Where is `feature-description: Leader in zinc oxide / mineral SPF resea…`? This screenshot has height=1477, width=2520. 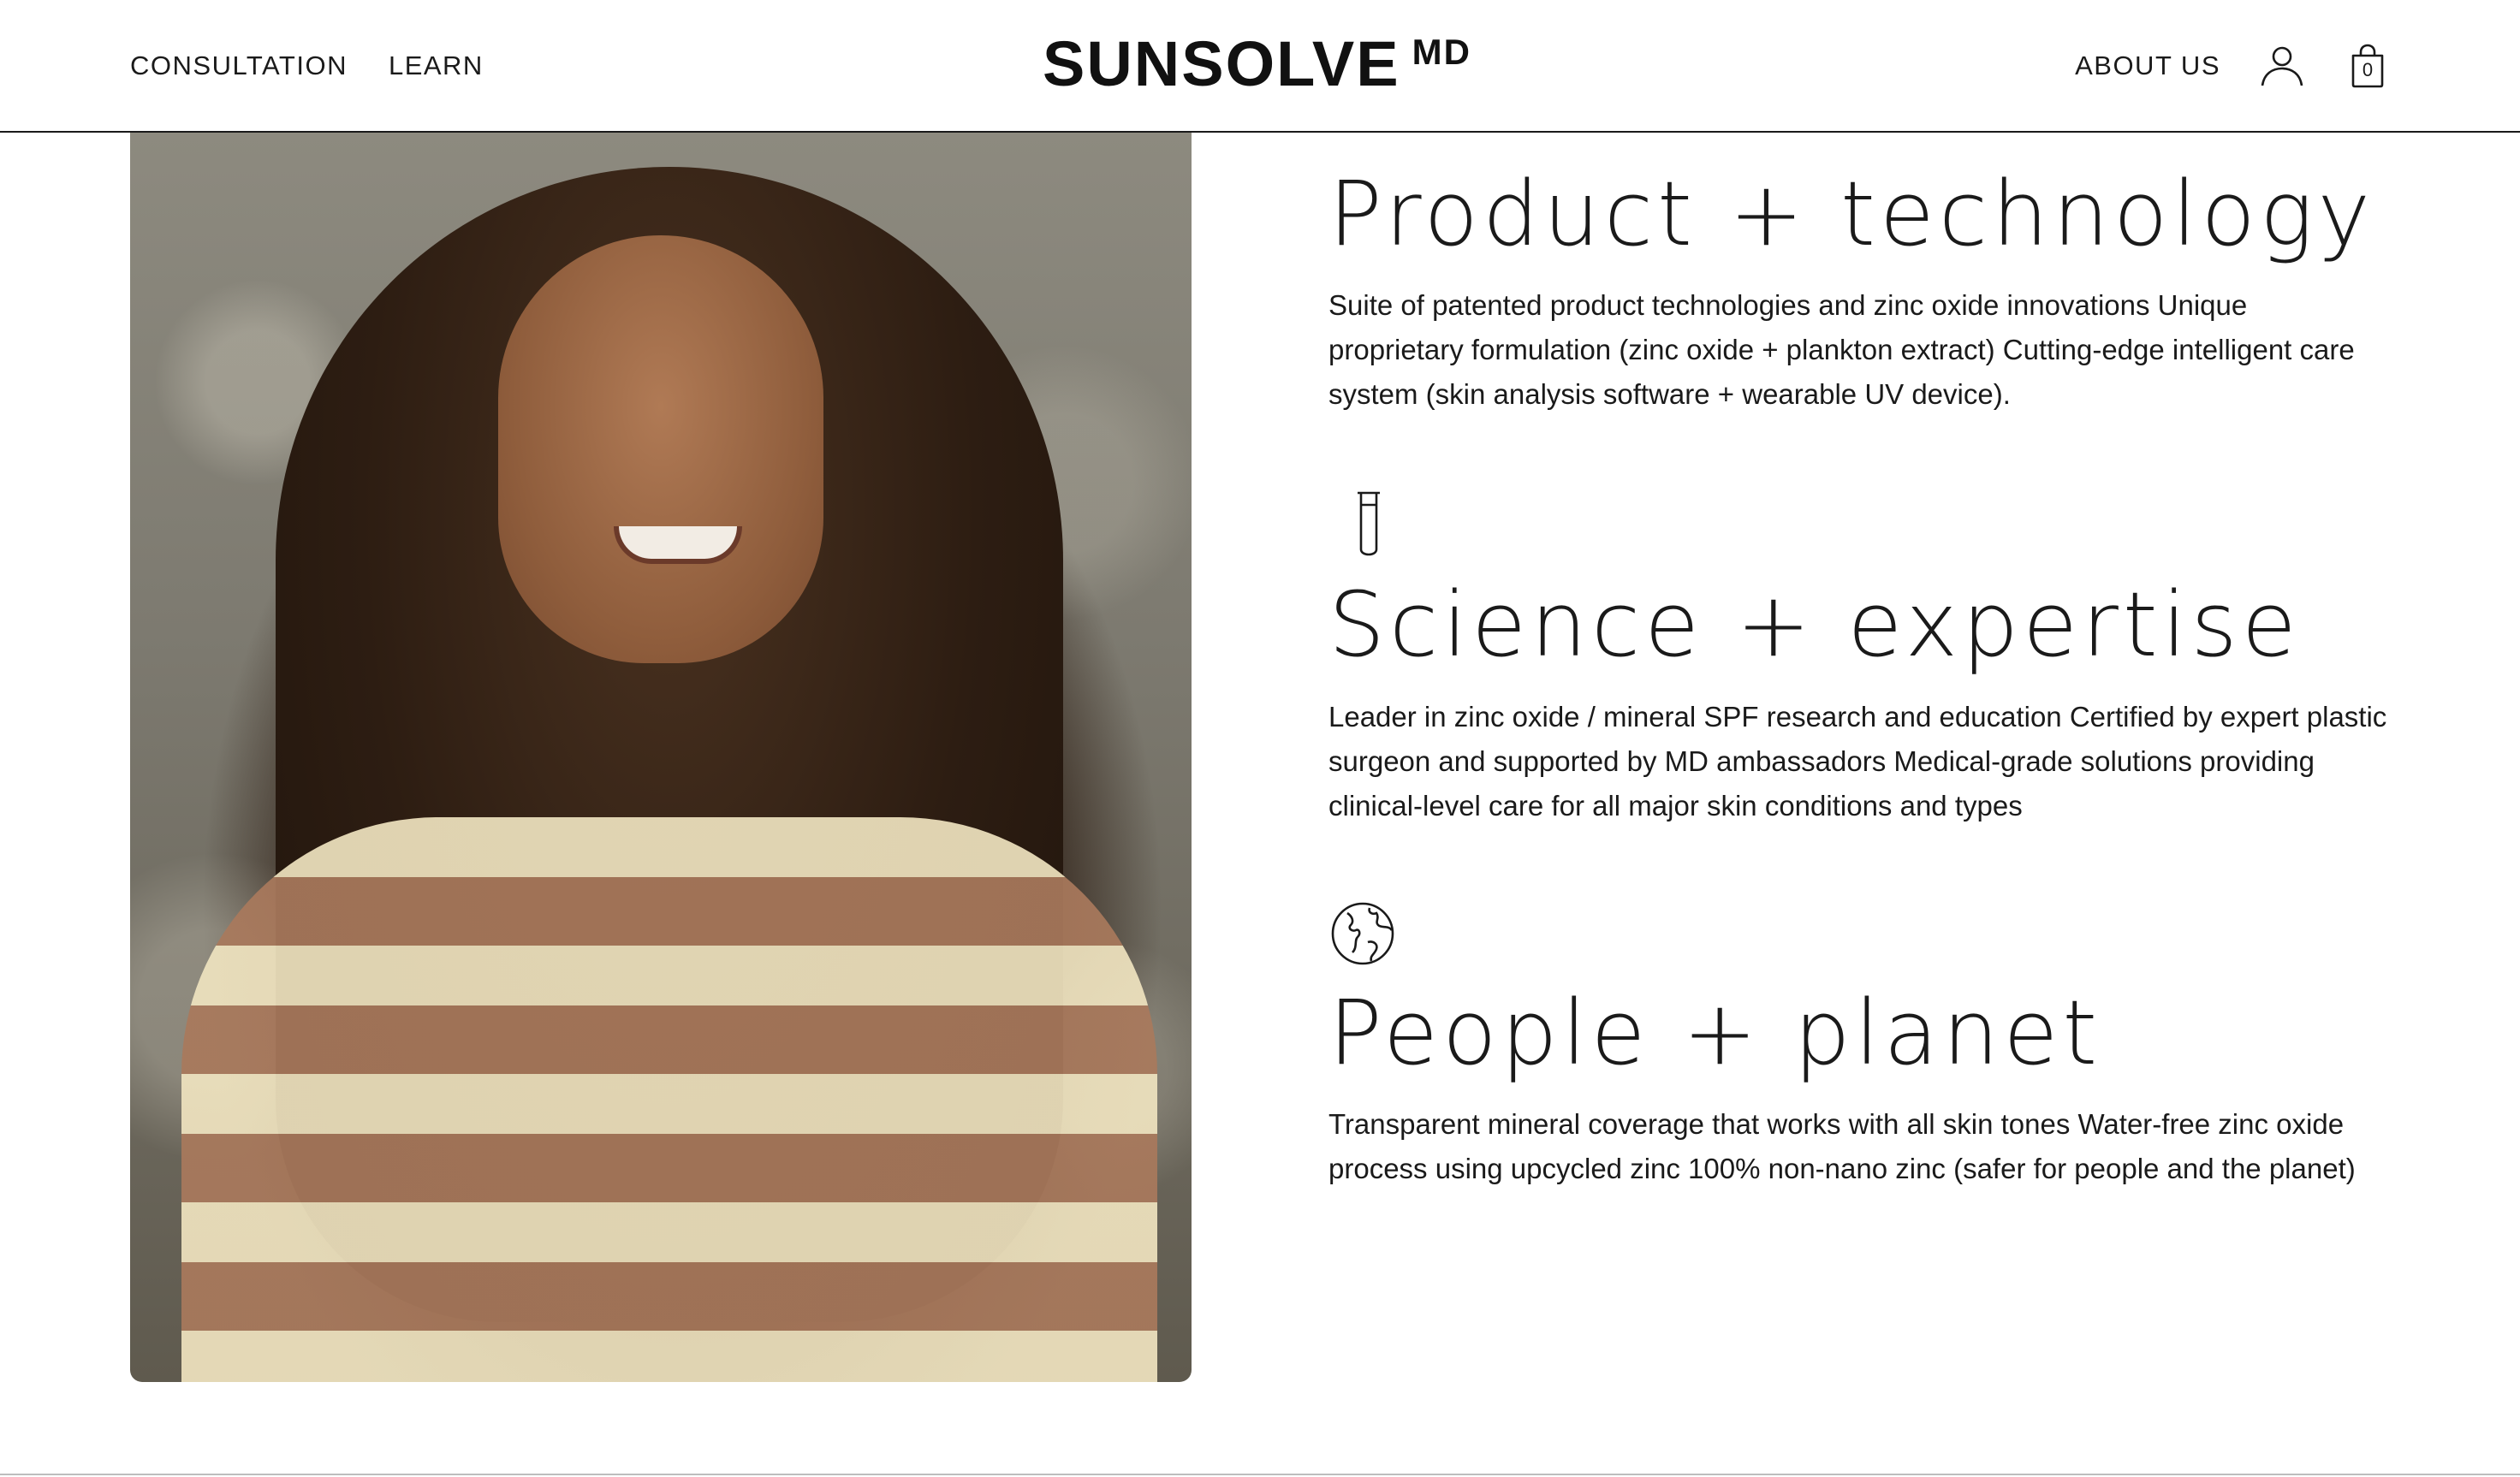 feature-description: Leader in zinc oxide / mineral SPF resea… is located at coordinates (1857, 761).